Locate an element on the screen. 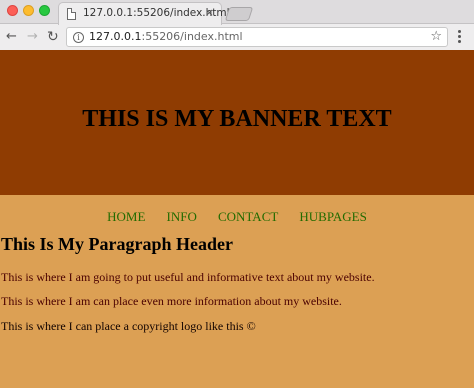 Image resolution: width=474 pixels, height=388 pixels. back-icon: ← is located at coordinates (11, 37).